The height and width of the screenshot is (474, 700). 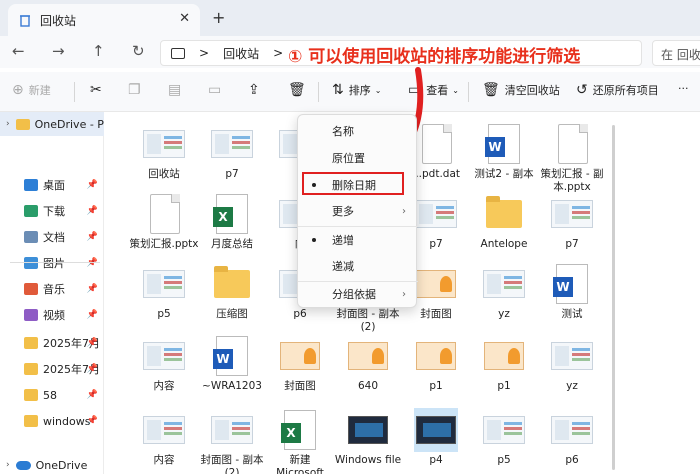 I want to click on copy-button: ❐, so click(x=137, y=90).